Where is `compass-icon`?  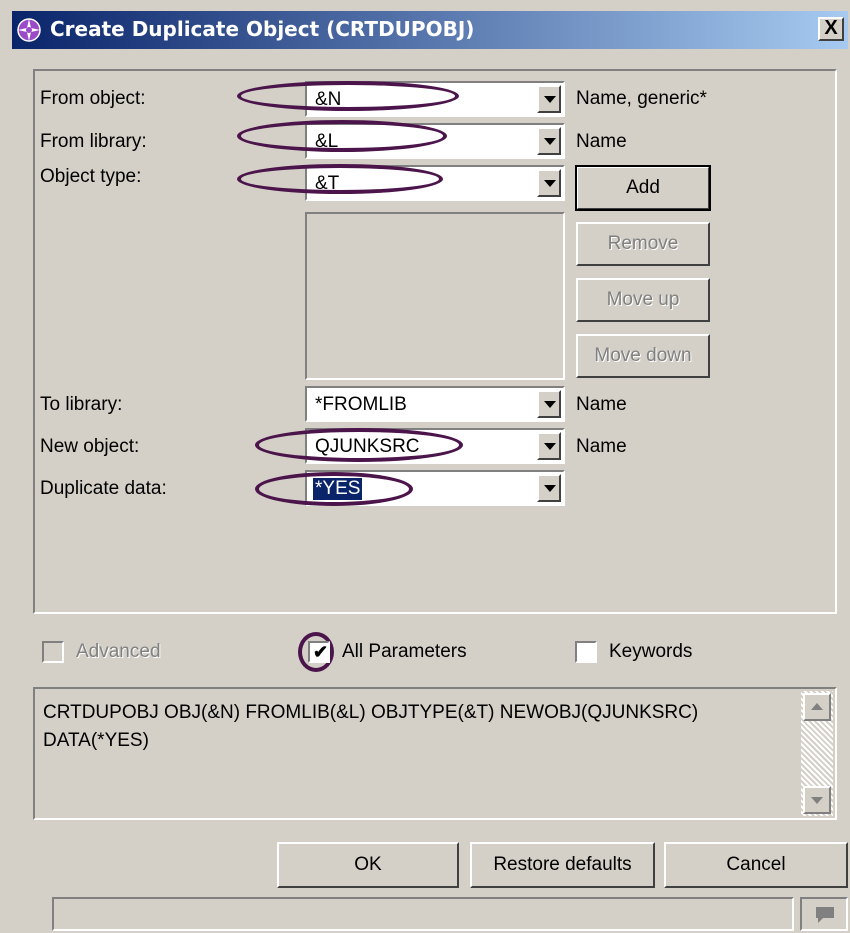
compass-icon is located at coordinates (29, 30).